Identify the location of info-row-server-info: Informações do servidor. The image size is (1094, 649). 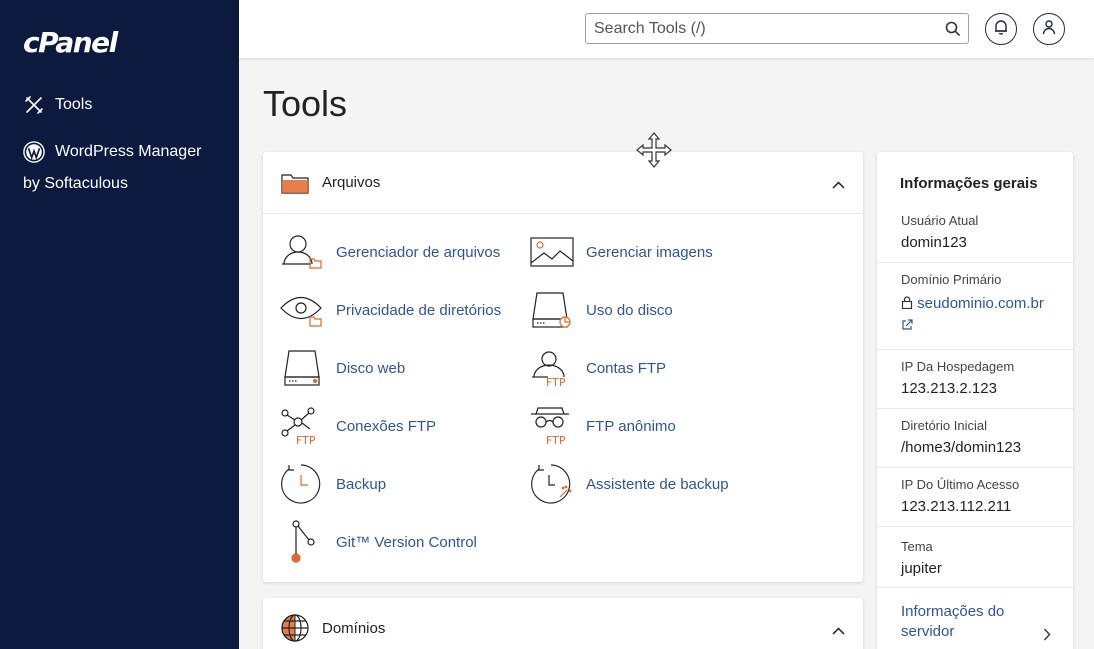
(975, 618).